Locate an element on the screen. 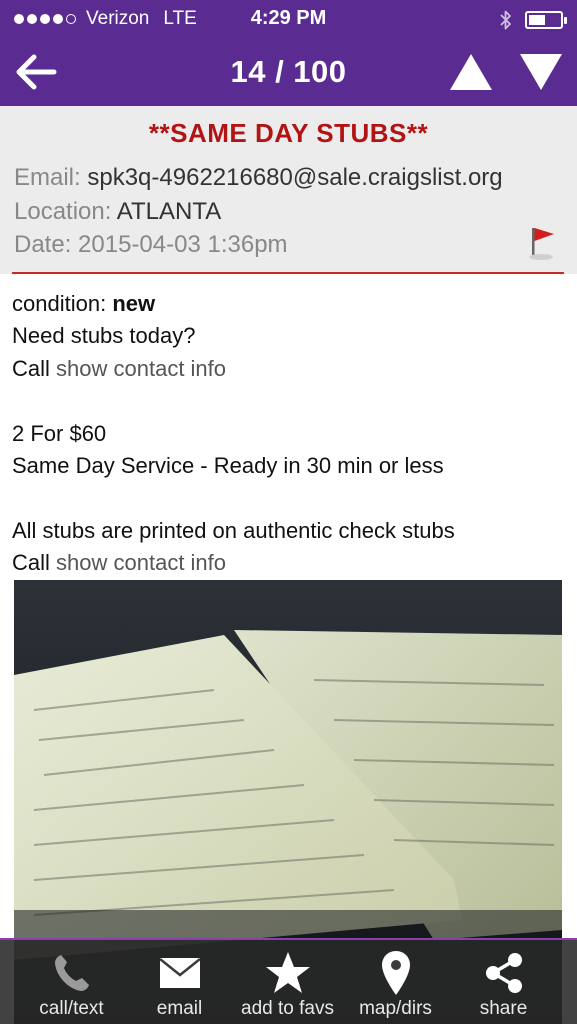  flag-listing-button is located at coordinates (542, 243).